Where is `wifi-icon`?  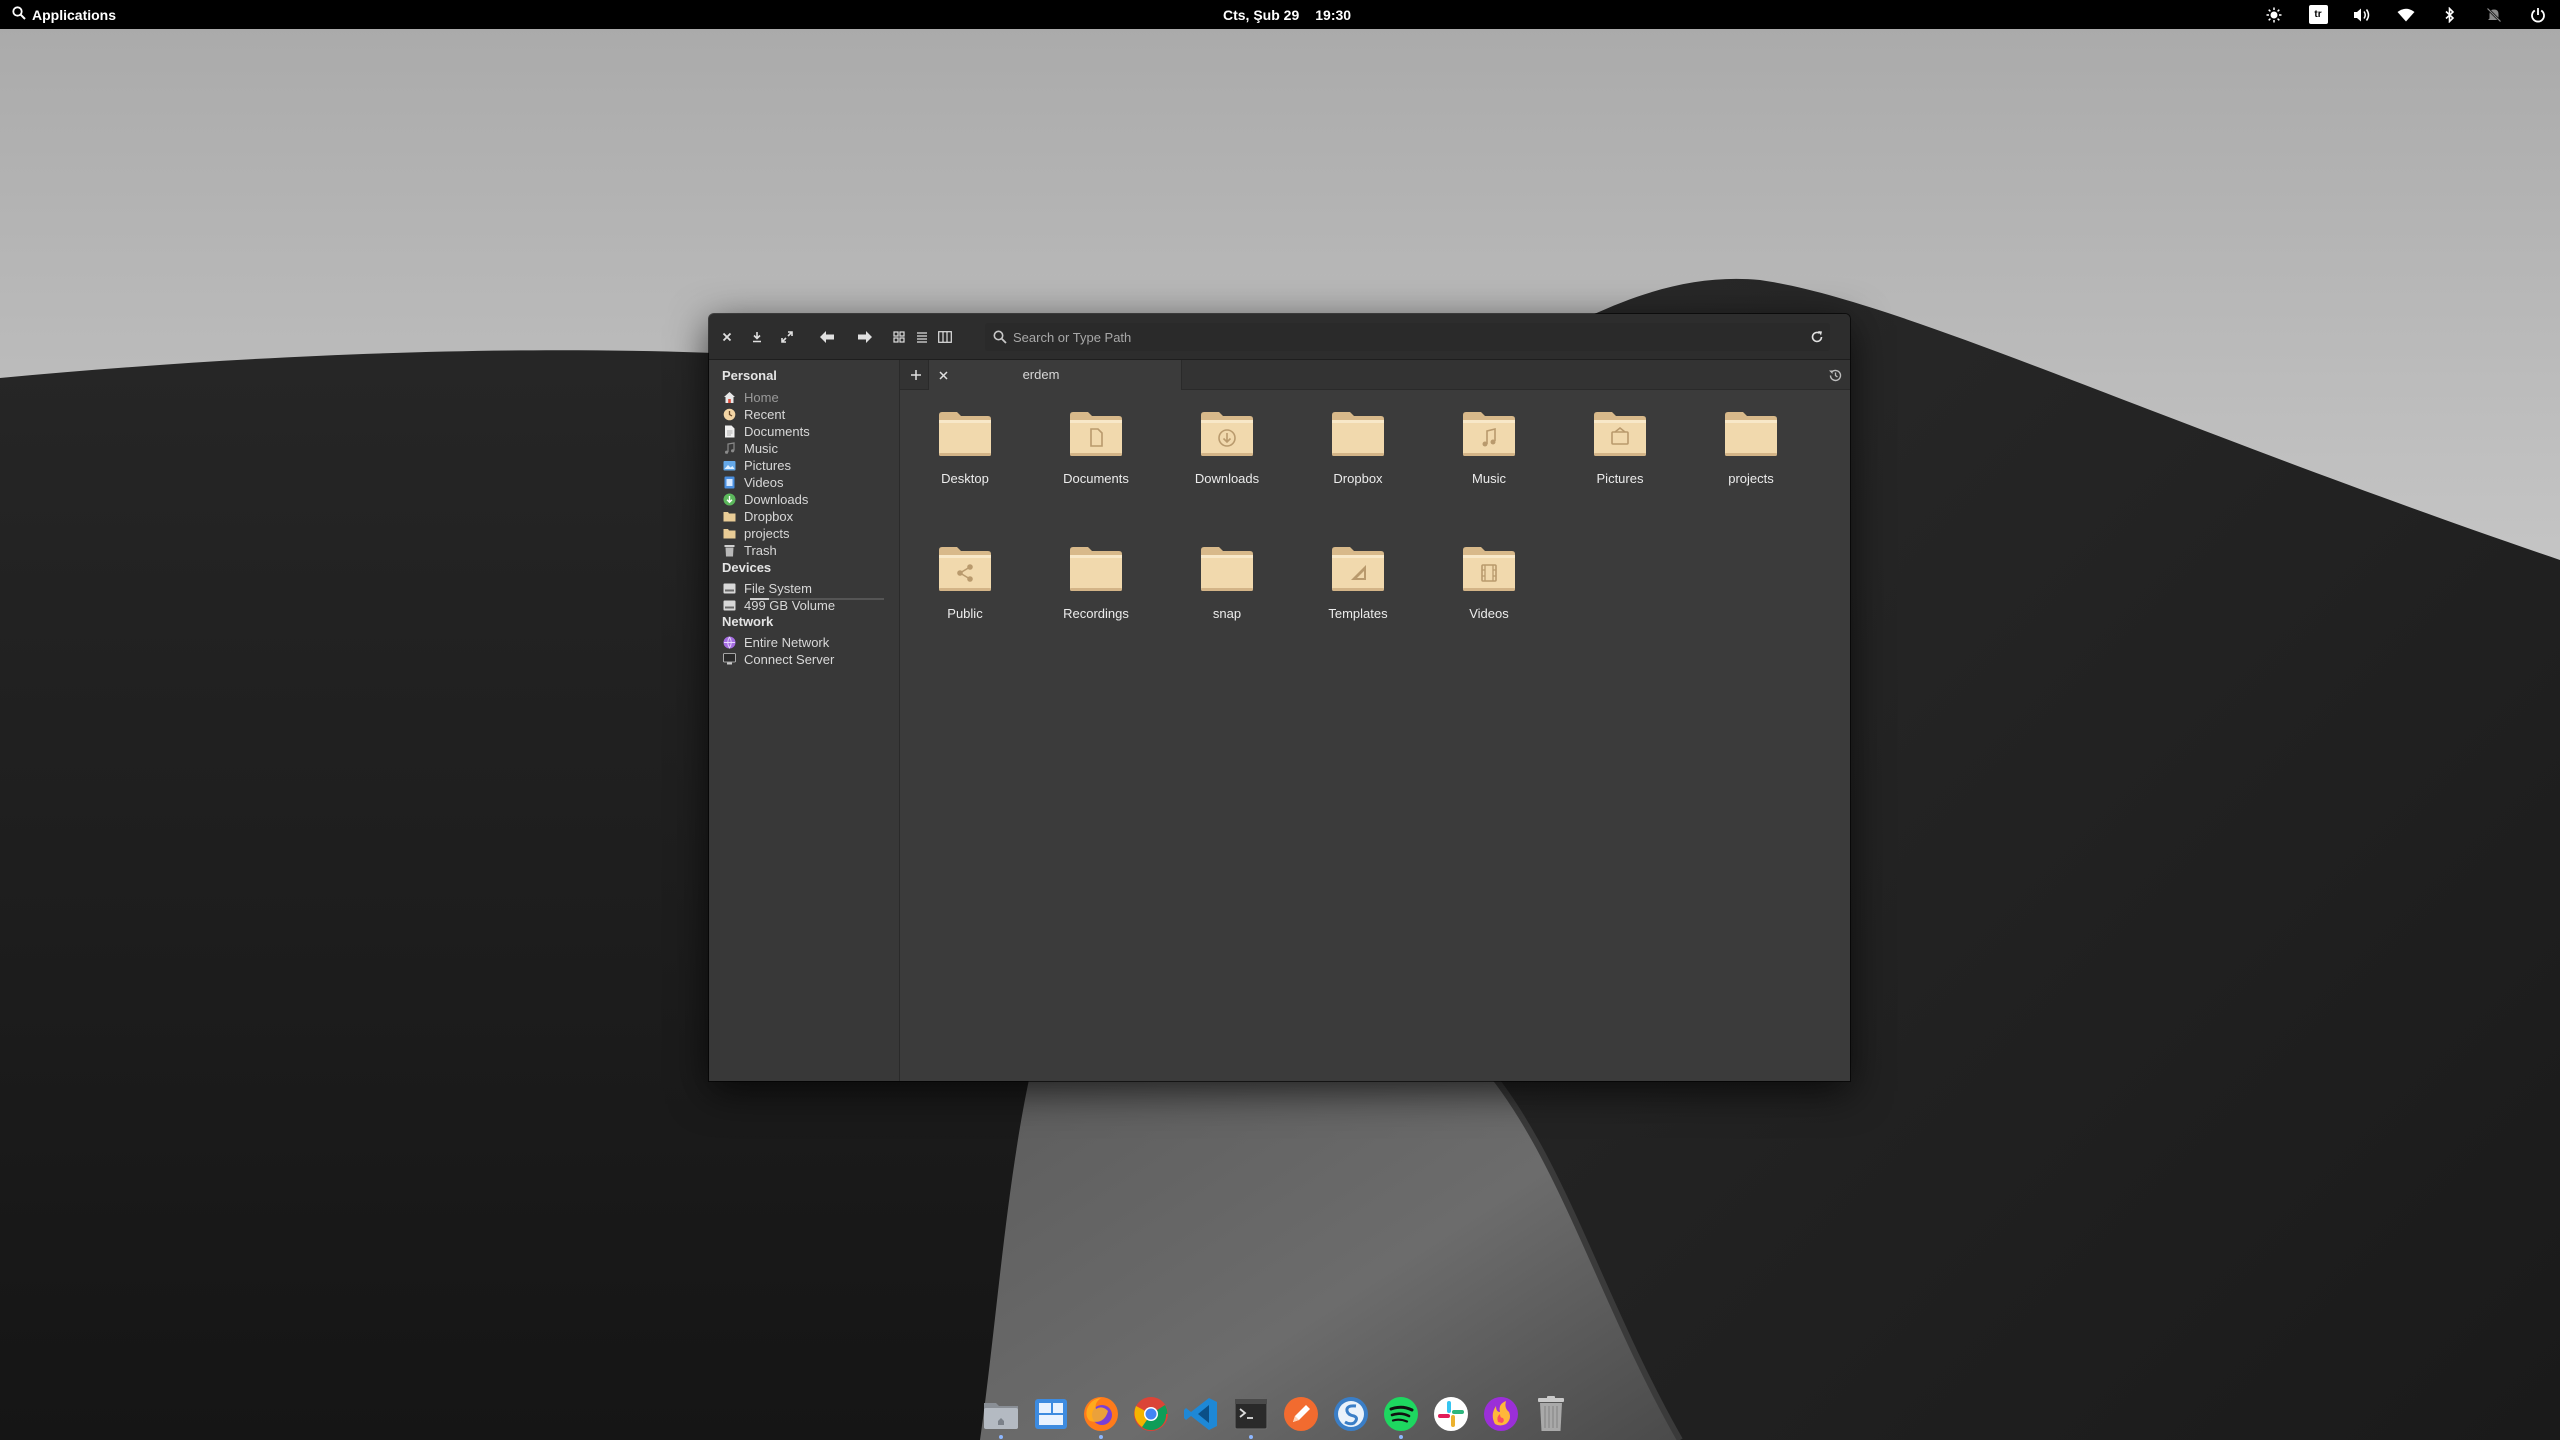 wifi-icon is located at coordinates (2406, 14).